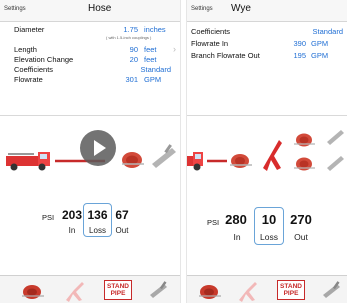 This screenshot has width=347, height=303. I want to click on branch-flowrate-label: Branch Flowrate Out, so click(225, 55).